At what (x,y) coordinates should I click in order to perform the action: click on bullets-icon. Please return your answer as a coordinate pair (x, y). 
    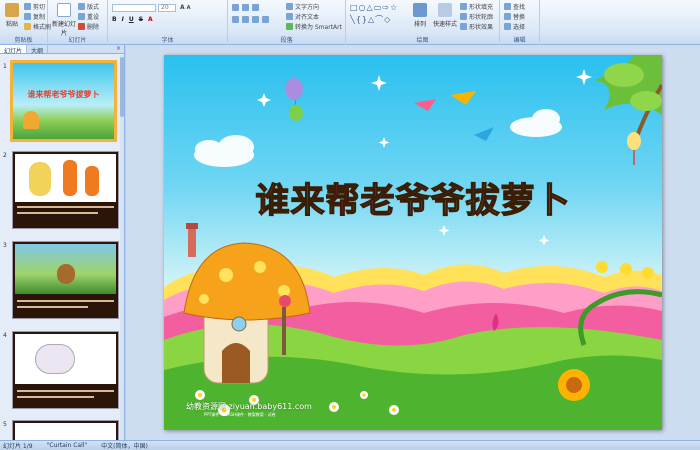
    Looking at the image, I should click on (235, 7).